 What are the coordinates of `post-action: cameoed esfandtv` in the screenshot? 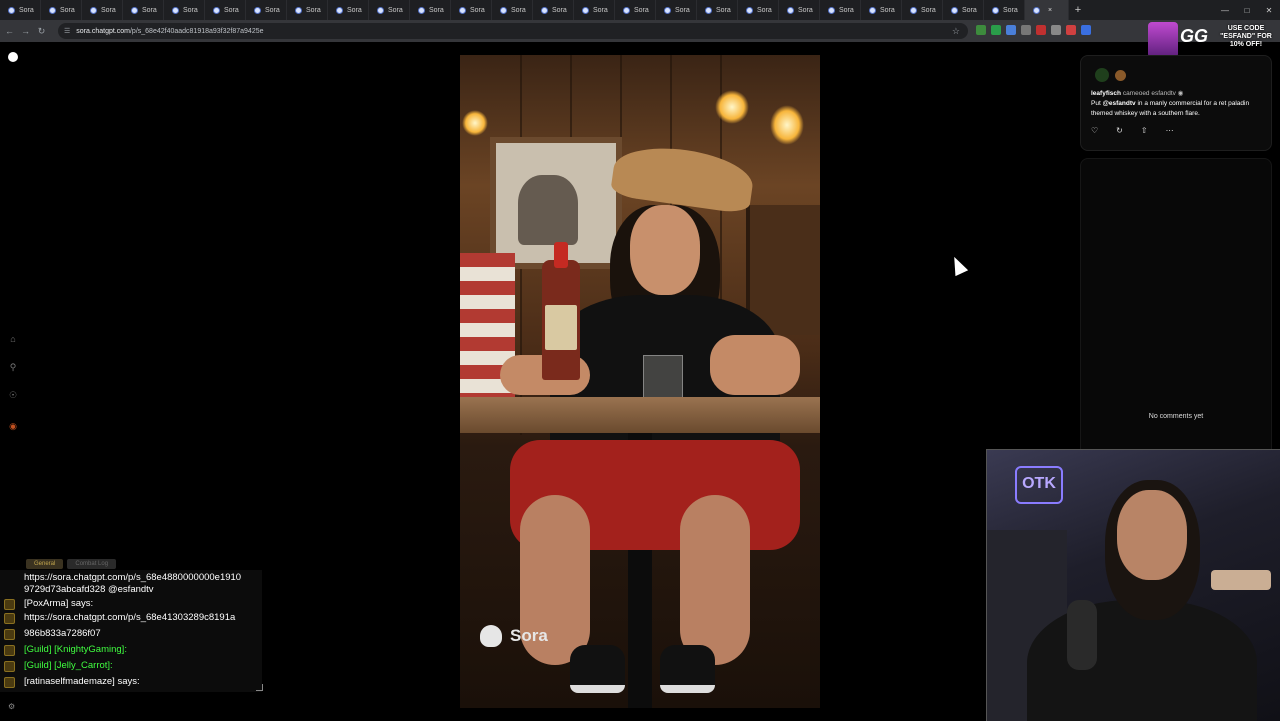 It's located at (1149, 93).